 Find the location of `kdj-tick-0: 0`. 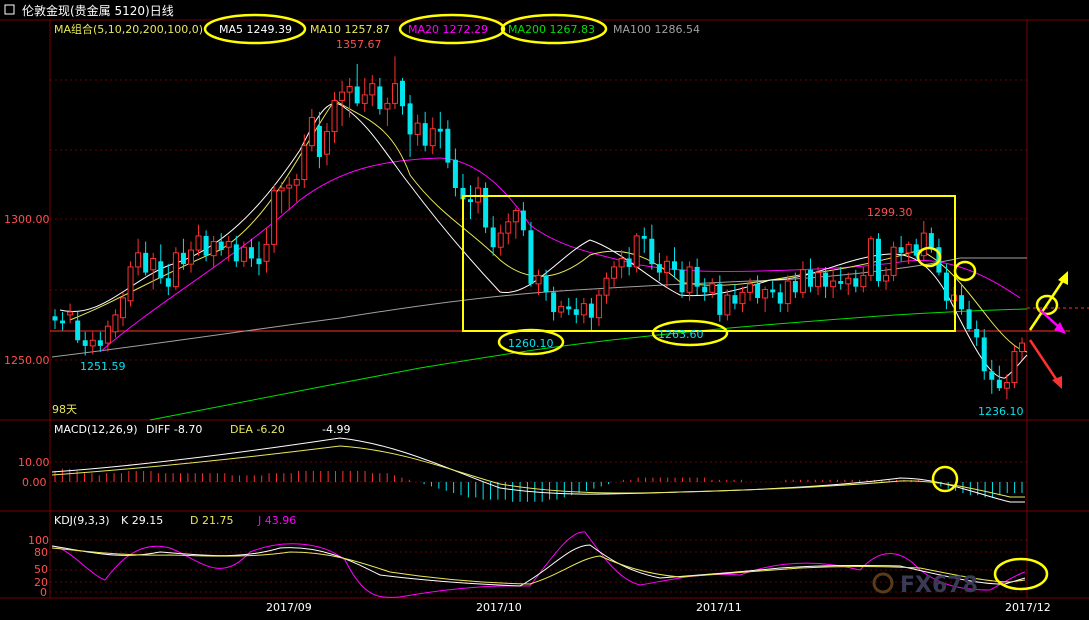

kdj-tick-0: 0 is located at coordinates (43, 592).